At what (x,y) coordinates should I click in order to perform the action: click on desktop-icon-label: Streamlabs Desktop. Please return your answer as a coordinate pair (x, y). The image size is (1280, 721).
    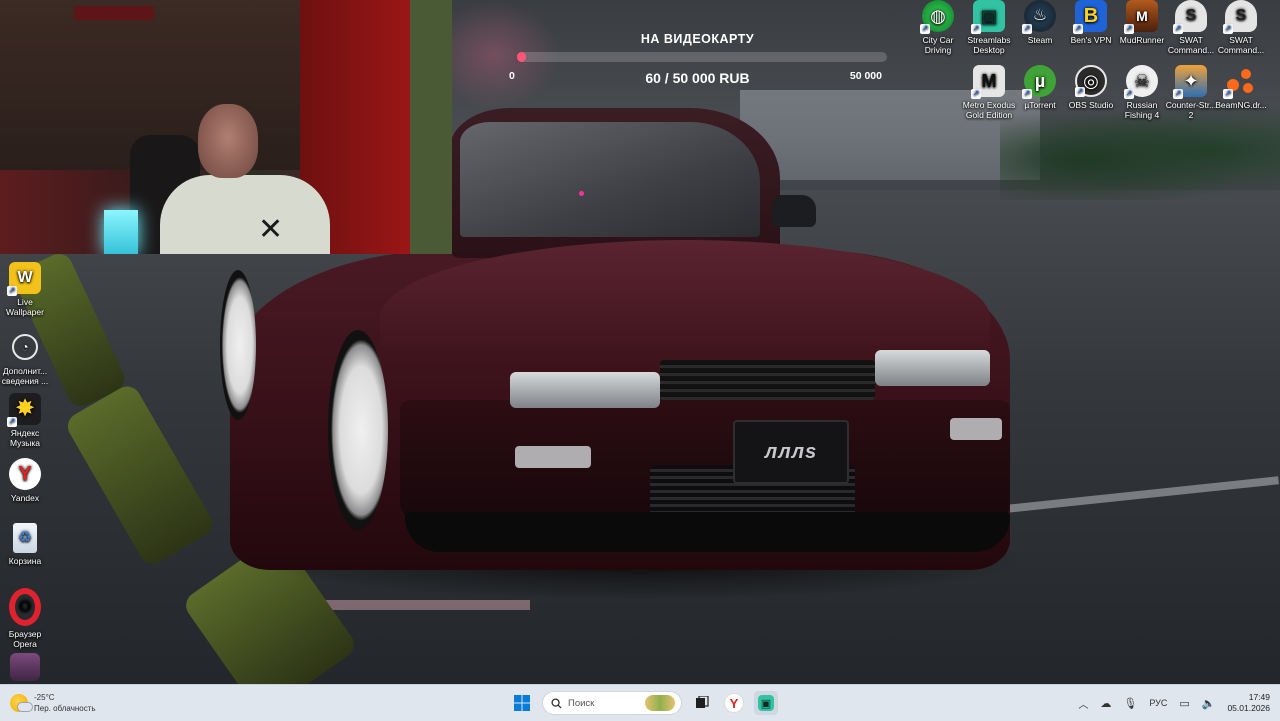
    Looking at the image, I should click on (989, 45).